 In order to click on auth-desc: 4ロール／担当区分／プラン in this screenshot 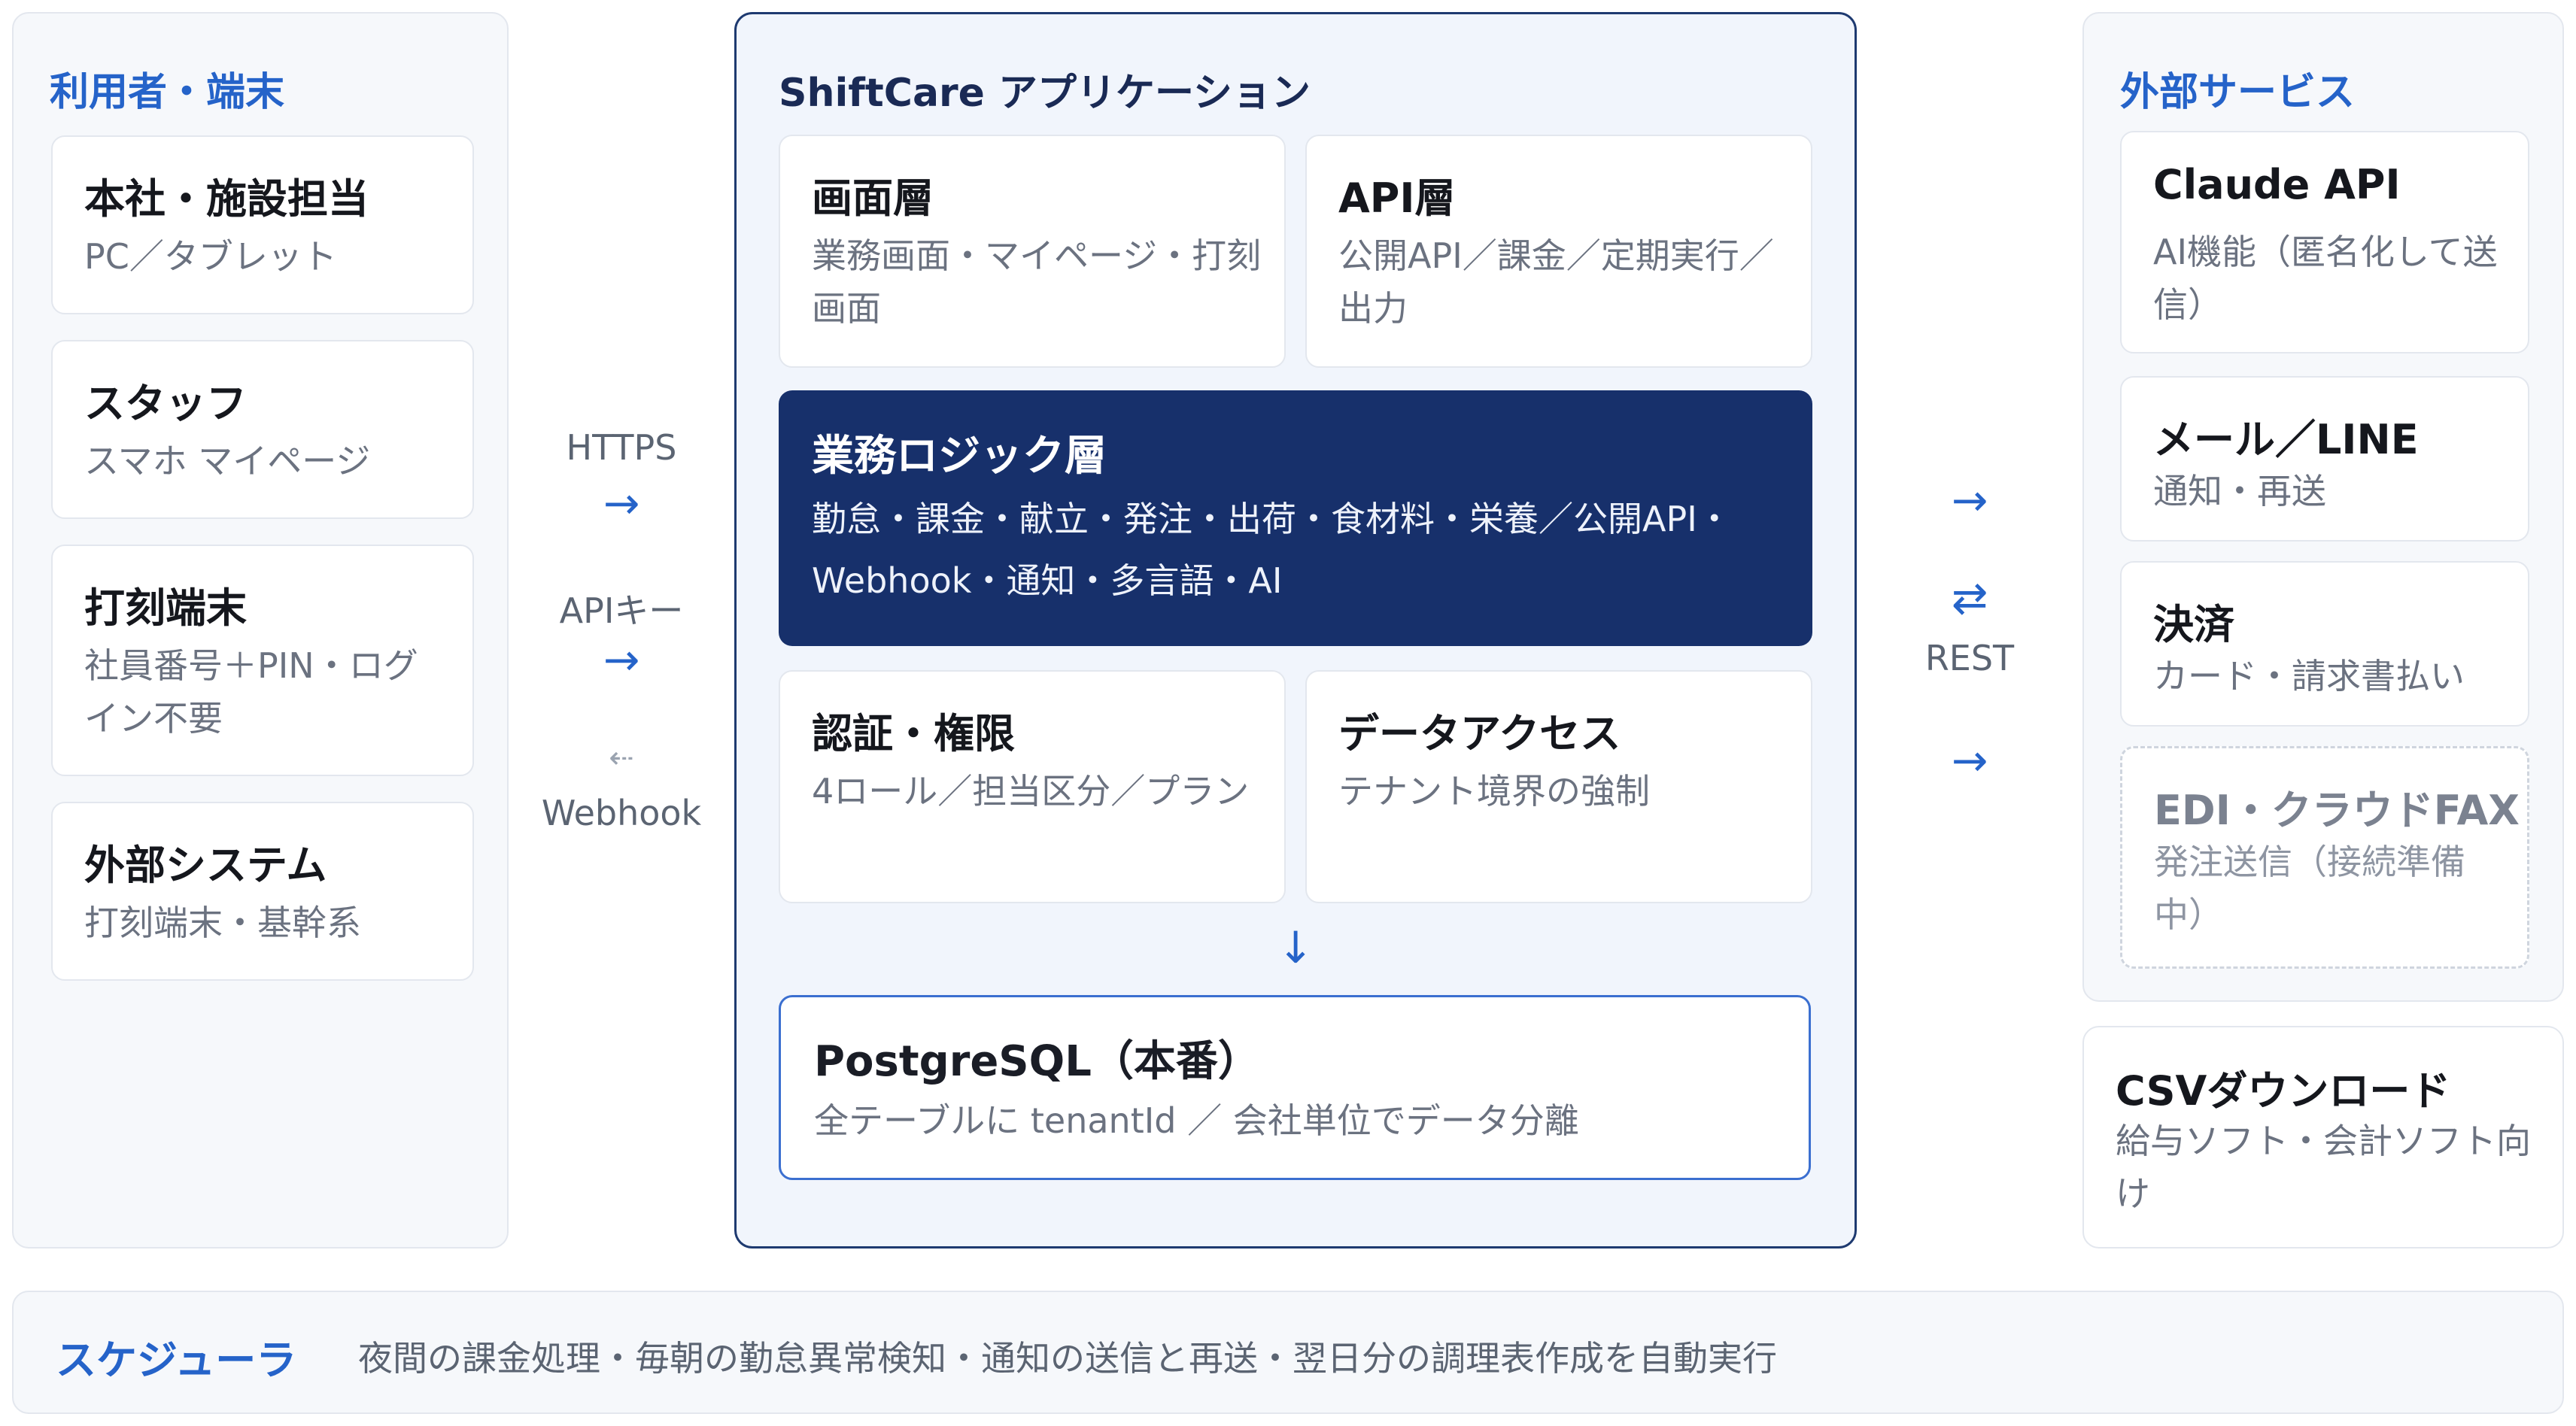, I will do `click(1031, 791)`.